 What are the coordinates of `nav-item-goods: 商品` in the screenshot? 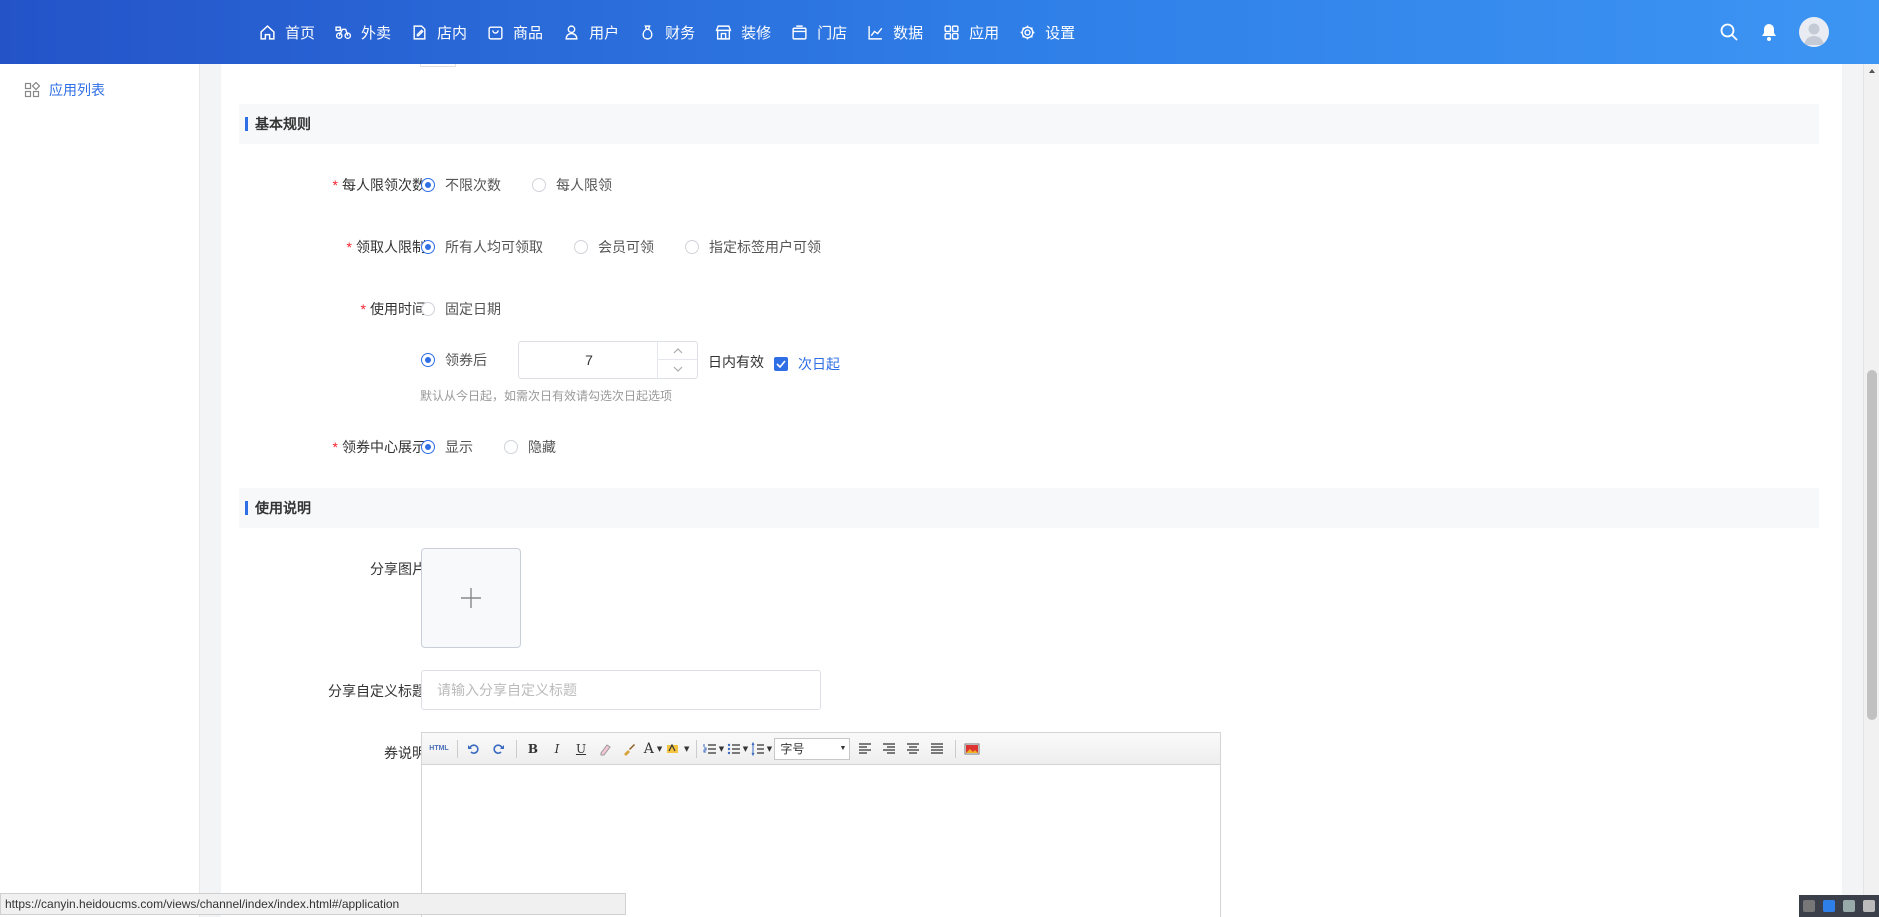 It's located at (522, 32).